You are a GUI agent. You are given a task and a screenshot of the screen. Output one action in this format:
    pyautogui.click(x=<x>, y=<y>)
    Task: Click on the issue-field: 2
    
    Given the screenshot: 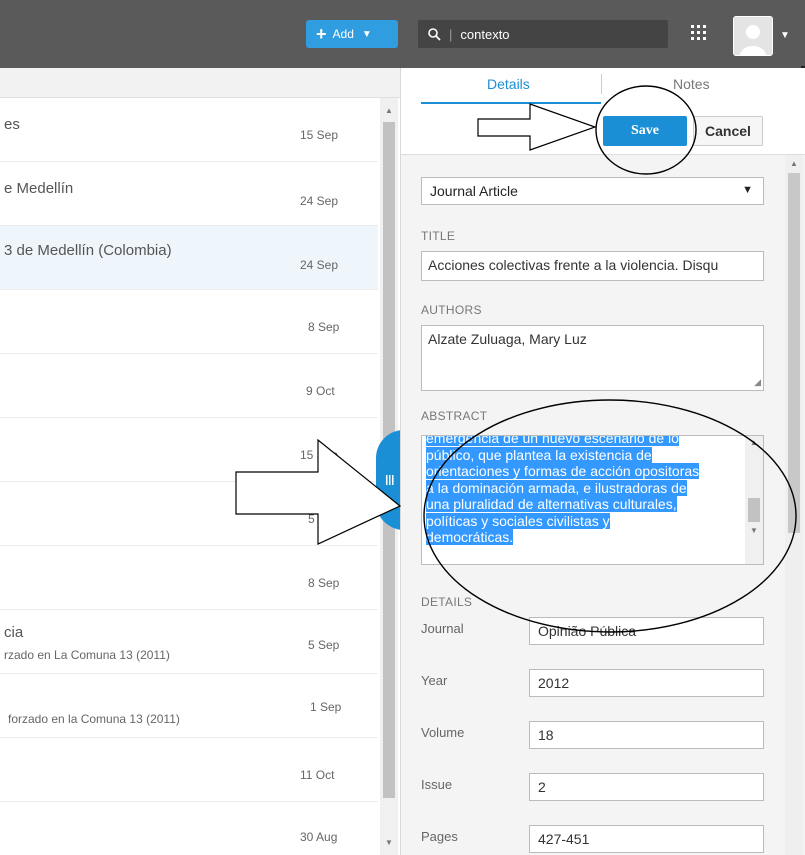 What is the action you would take?
    pyautogui.click(x=646, y=787)
    